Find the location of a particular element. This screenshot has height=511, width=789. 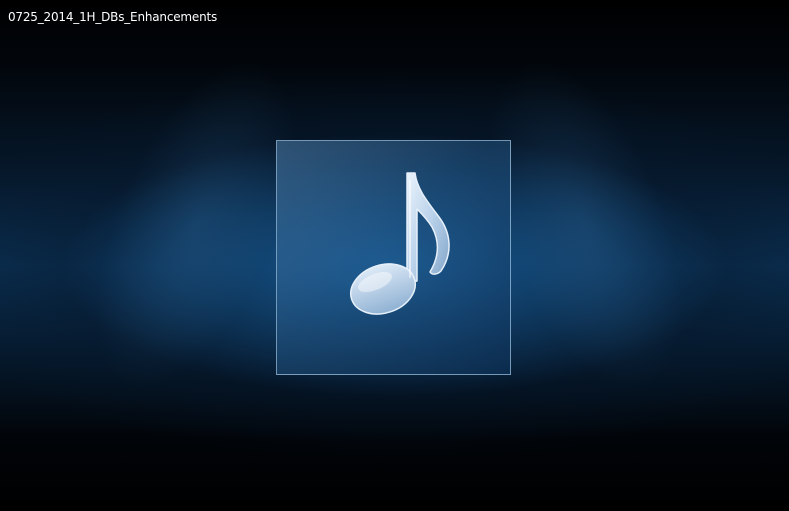

media-title: 0725_2014_1H_DBs_Enhancements is located at coordinates (113, 17).